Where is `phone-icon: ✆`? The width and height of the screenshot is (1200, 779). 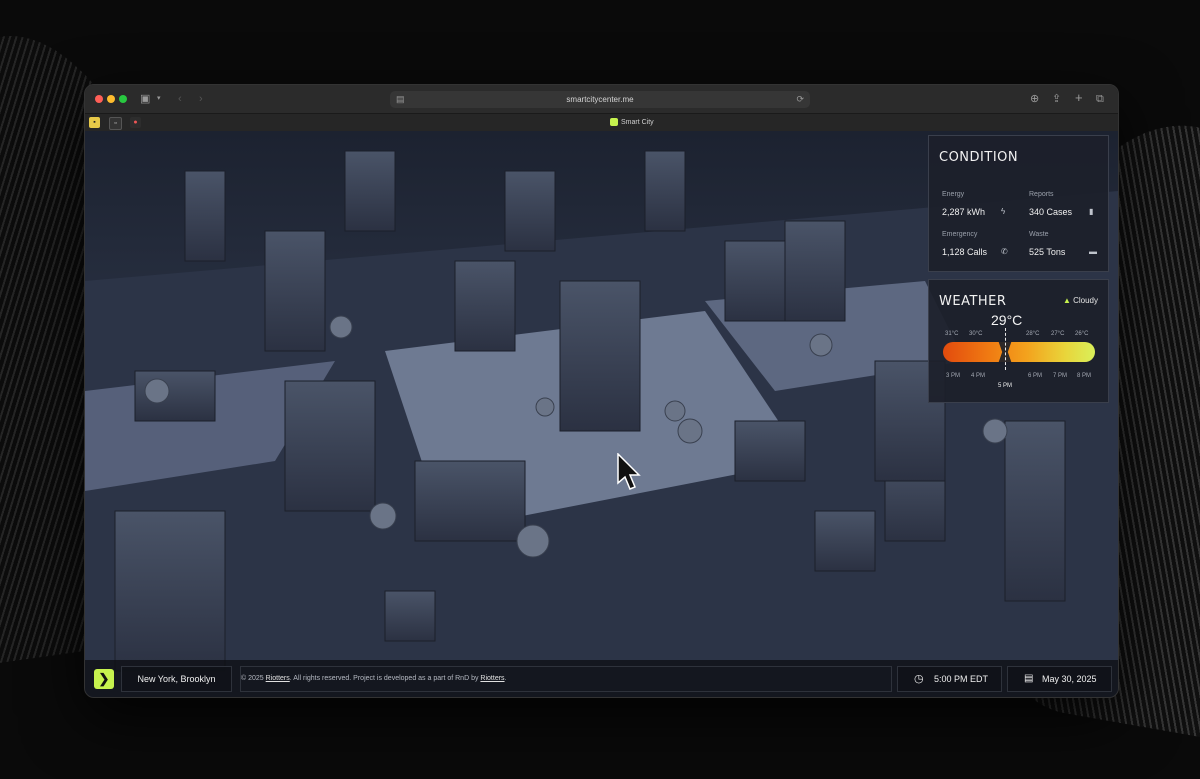 phone-icon: ✆ is located at coordinates (1004, 251).